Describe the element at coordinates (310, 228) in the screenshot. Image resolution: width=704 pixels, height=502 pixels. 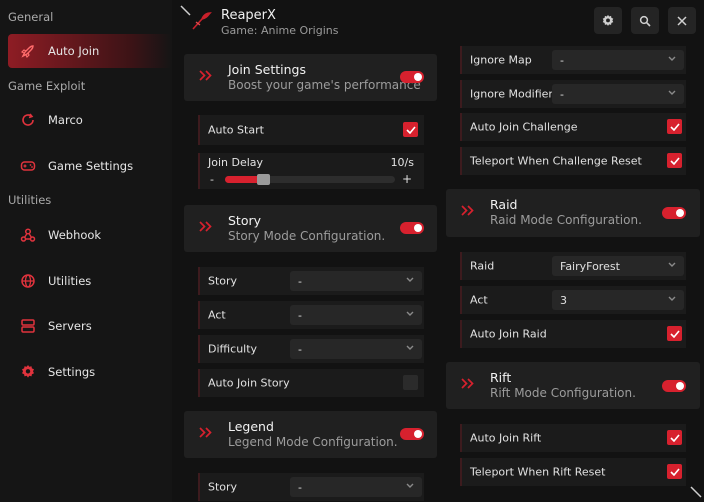
I see `story-header: Story Story Mode Configuration.` at that location.